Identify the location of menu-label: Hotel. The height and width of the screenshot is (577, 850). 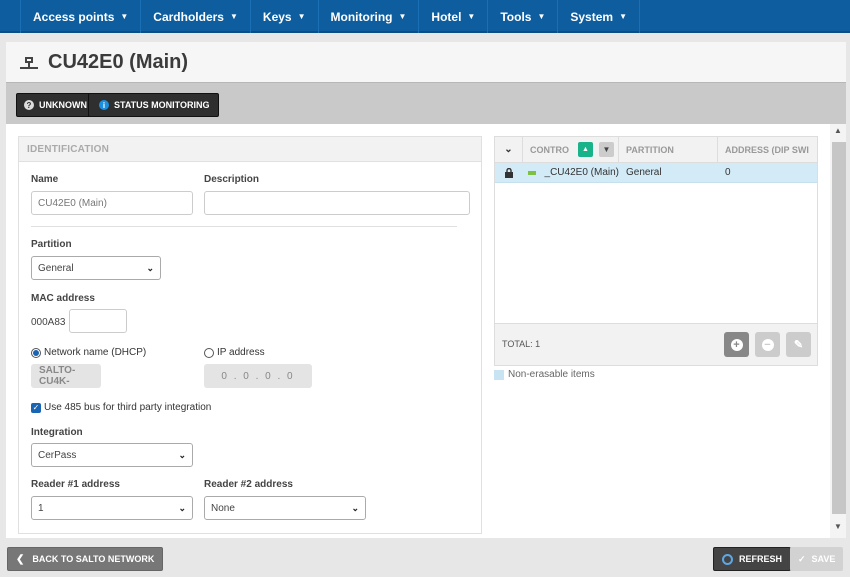
(446, 16).